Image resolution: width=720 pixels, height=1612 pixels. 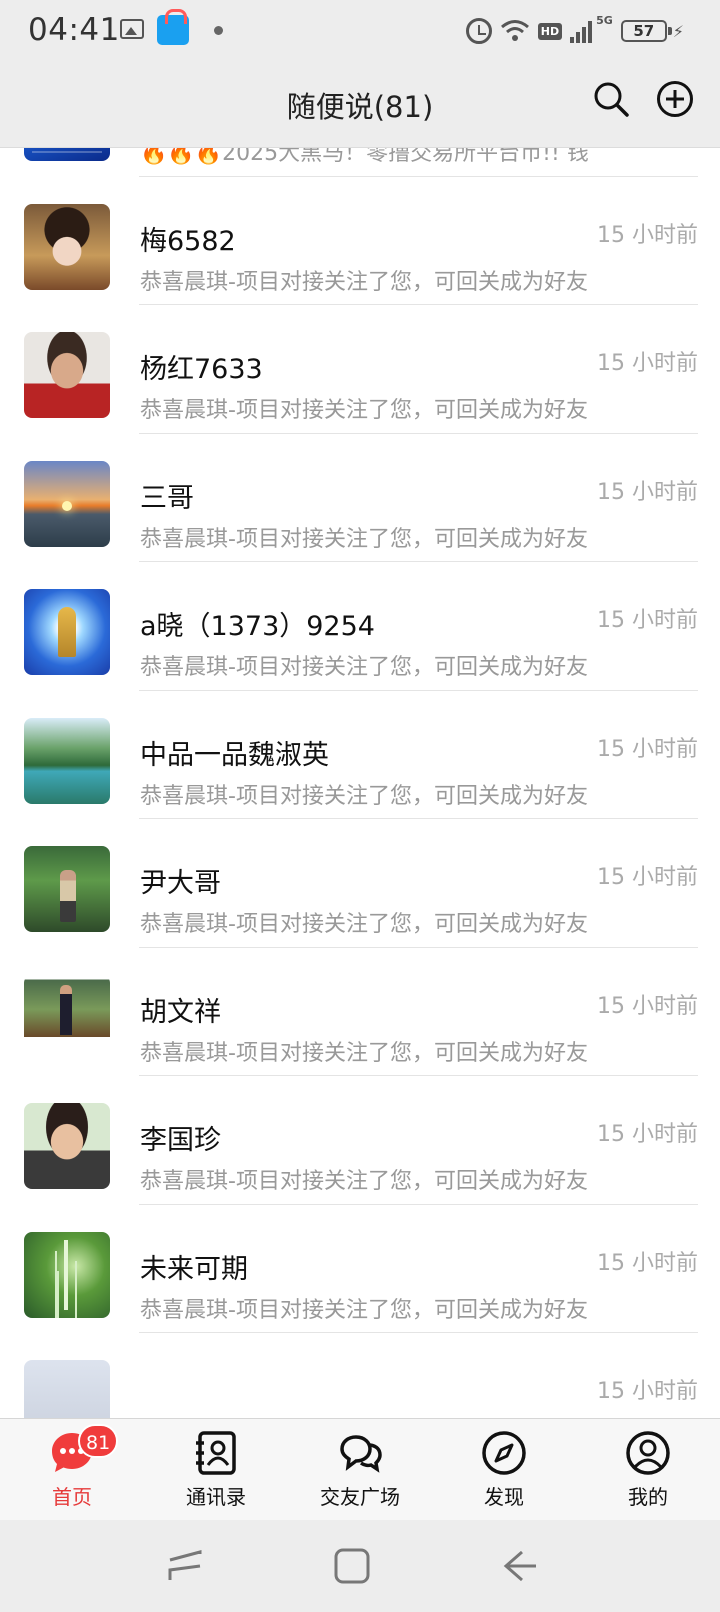 What do you see at coordinates (360, 369) in the screenshot?
I see `conversation-row: 杨红7633 15 小时前 恭喜晨琪-项目对接关注了您，可回关成为好友` at bounding box center [360, 369].